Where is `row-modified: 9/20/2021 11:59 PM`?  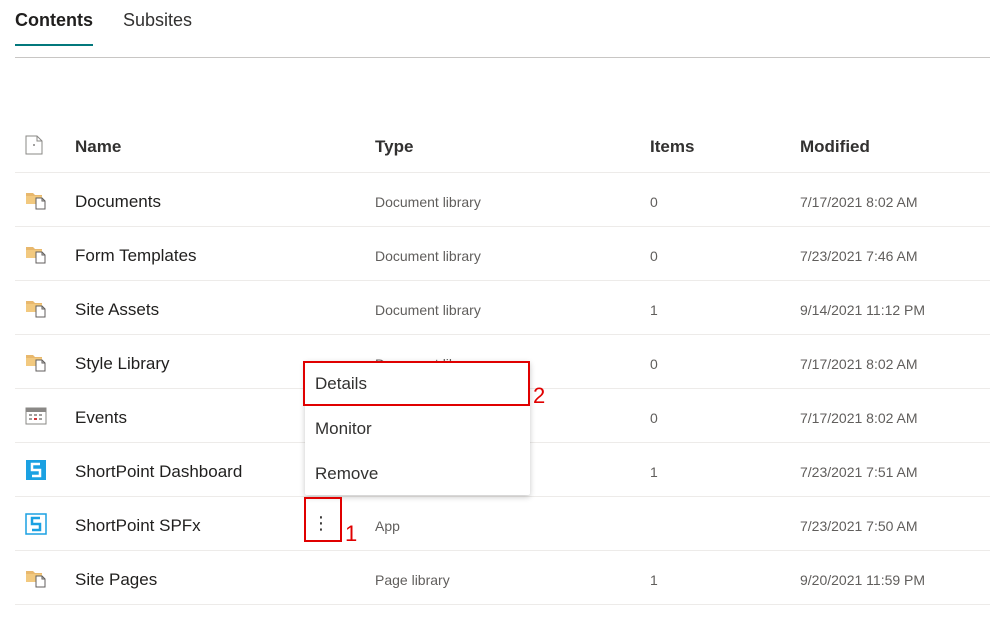 row-modified: 9/20/2021 11:59 PM is located at coordinates (863, 579).